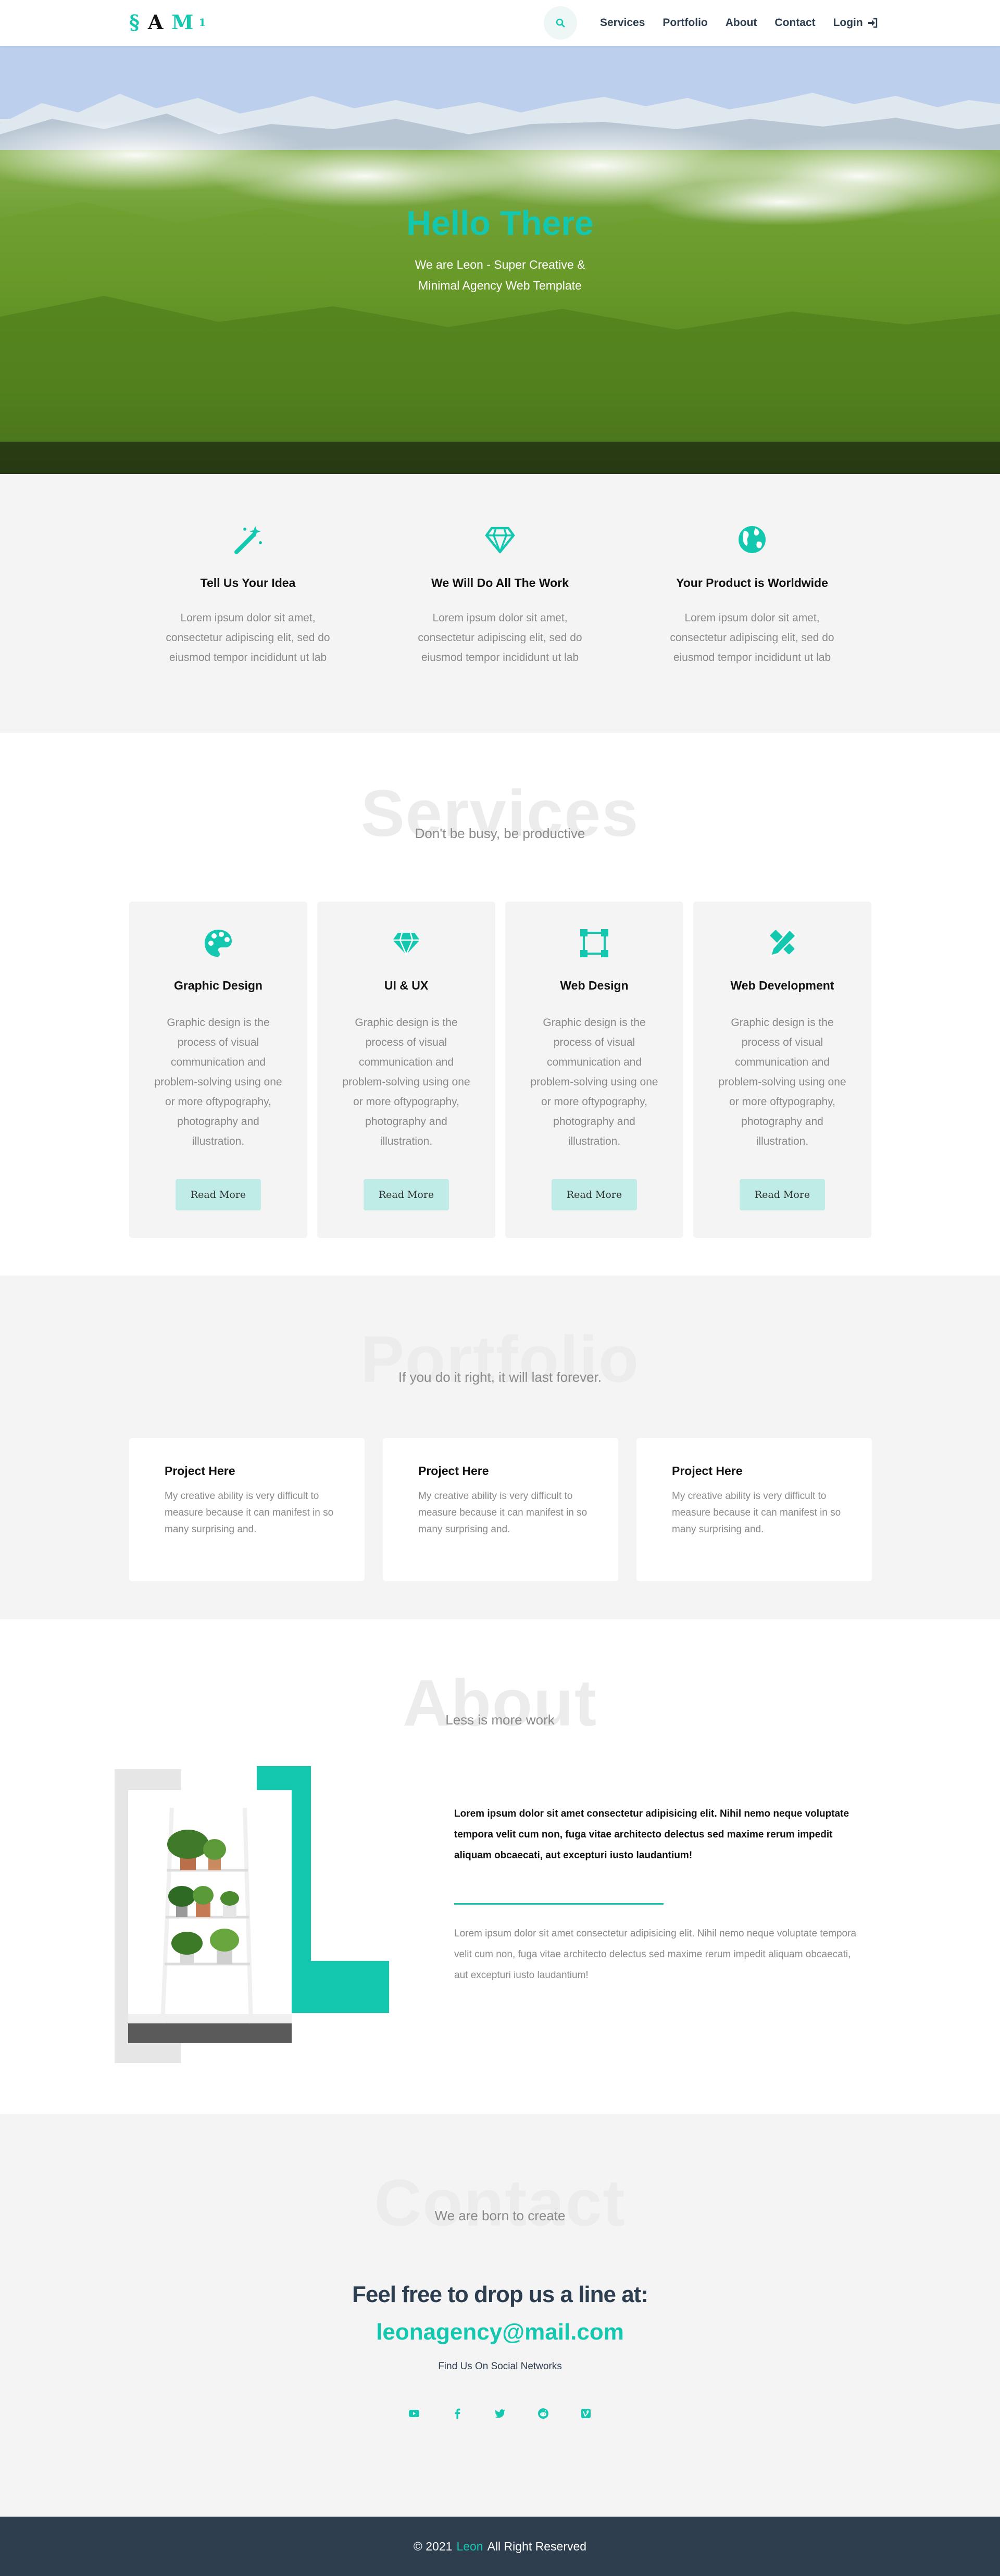 This screenshot has width=1000, height=2576. I want to click on nav-link-services: Services, so click(623, 23).